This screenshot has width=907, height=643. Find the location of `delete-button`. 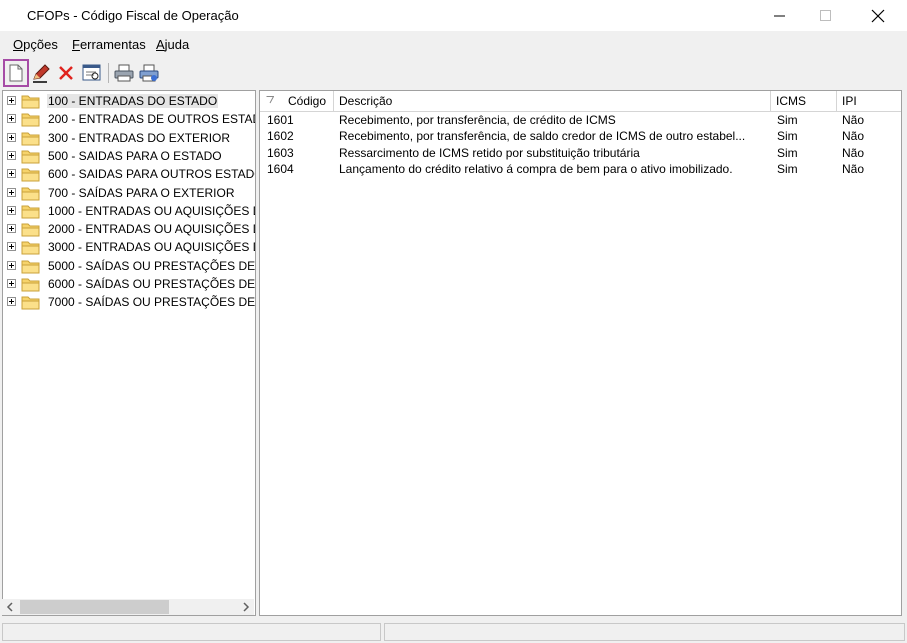

delete-button is located at coordinates (66, 73).